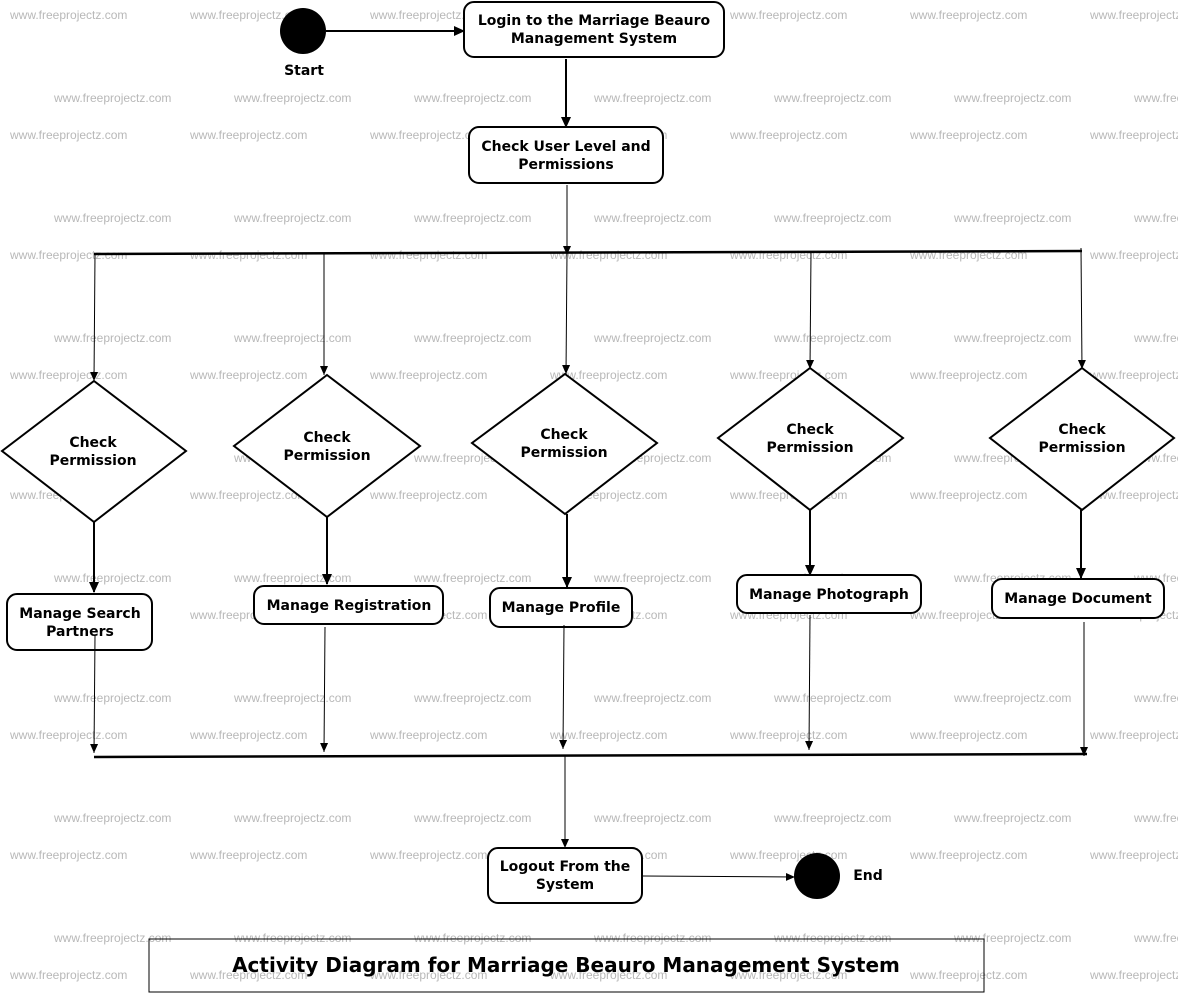 The height and width of the screenshot is (994, 1178). I want to click on activity-manage-photograph: Manage Photograph, so click(829, 594).